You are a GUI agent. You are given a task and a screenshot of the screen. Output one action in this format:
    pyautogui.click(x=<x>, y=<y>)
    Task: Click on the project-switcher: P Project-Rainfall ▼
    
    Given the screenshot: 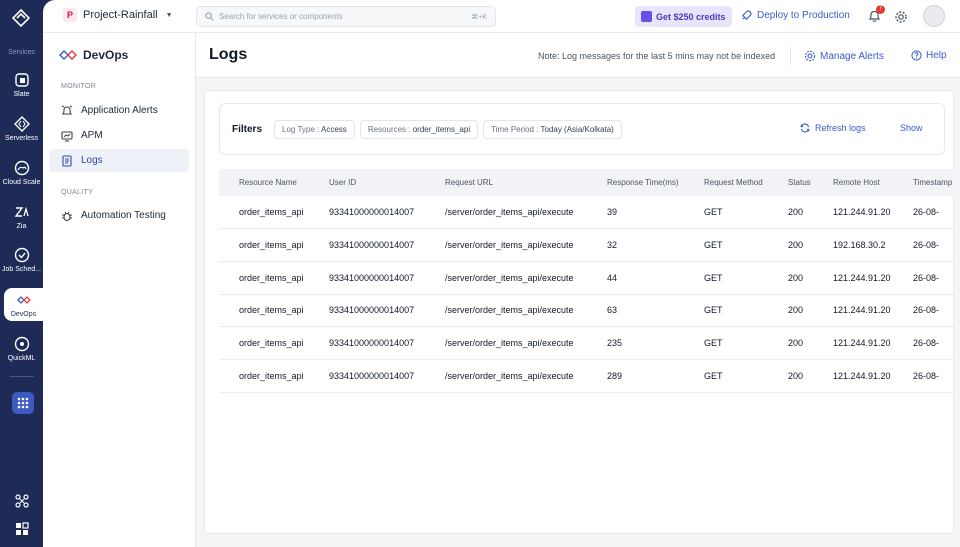 What is the action you would take?
    pyautogui.click(x=118, y=15)
    